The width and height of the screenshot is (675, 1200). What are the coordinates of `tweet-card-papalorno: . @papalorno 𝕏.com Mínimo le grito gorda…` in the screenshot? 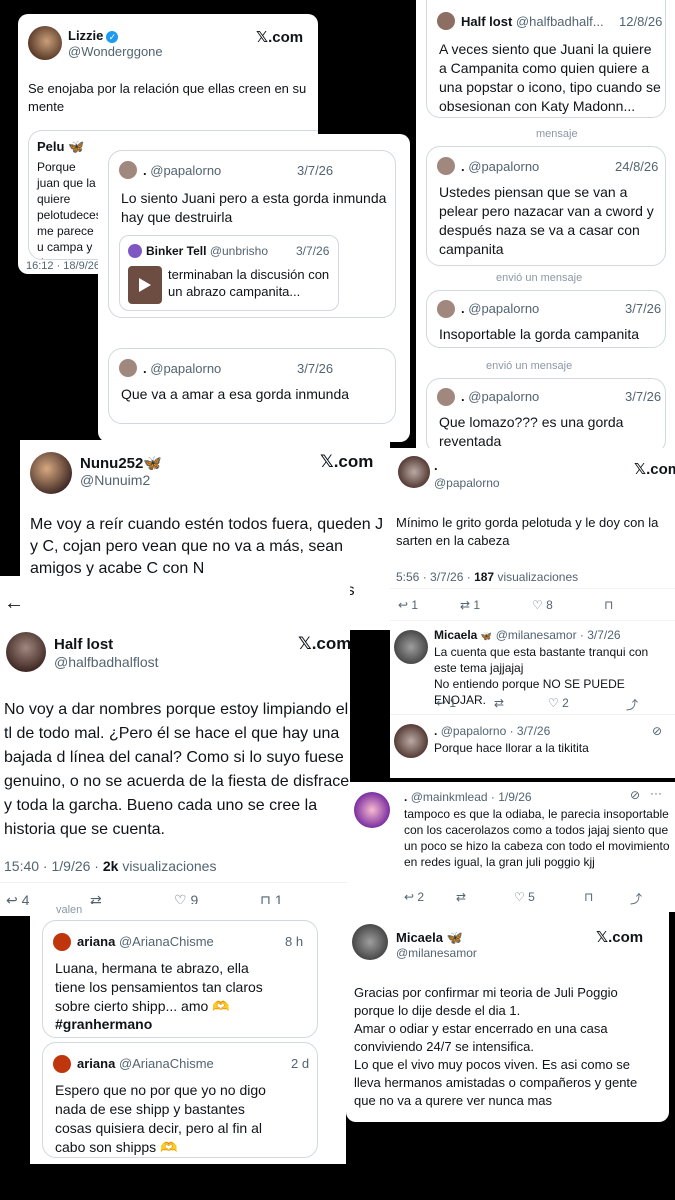 It's located at (532, 613).